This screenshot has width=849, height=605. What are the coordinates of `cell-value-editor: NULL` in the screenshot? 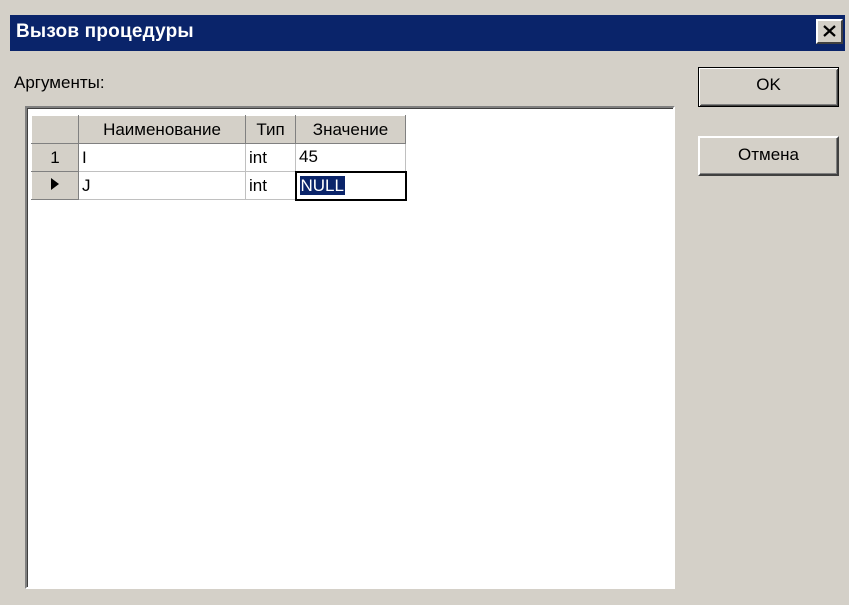 It's located at (350, 185).